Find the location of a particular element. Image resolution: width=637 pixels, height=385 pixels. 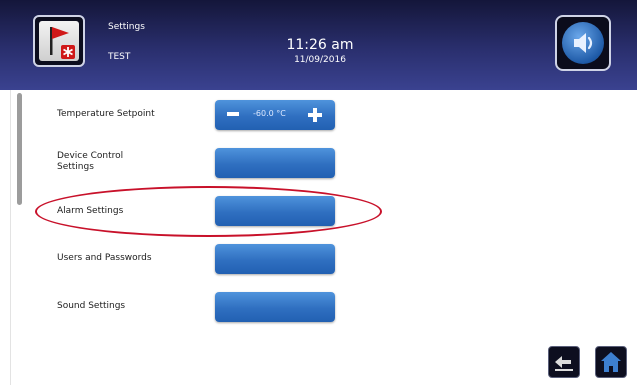

device-control-settings-label: Device Control Settings is located at coordinates (90, 162).